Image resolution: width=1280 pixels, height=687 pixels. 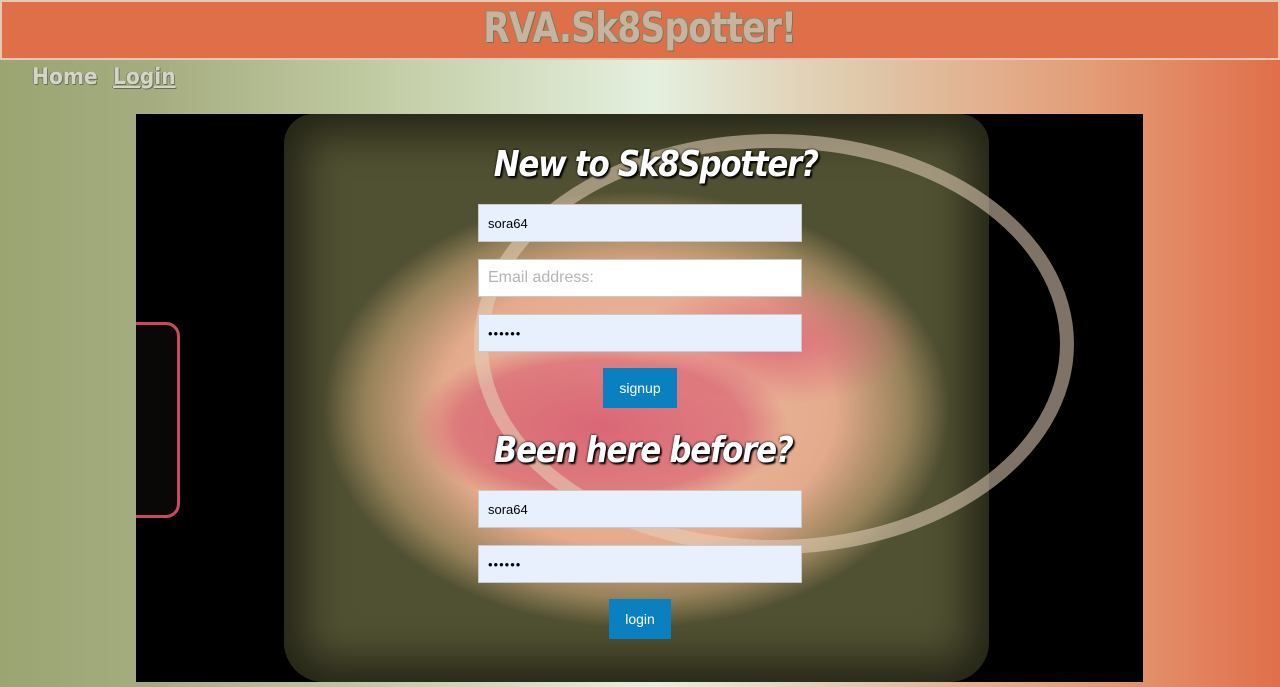 I want to click on nav-link-home: Home, so click(x=65, y=78).